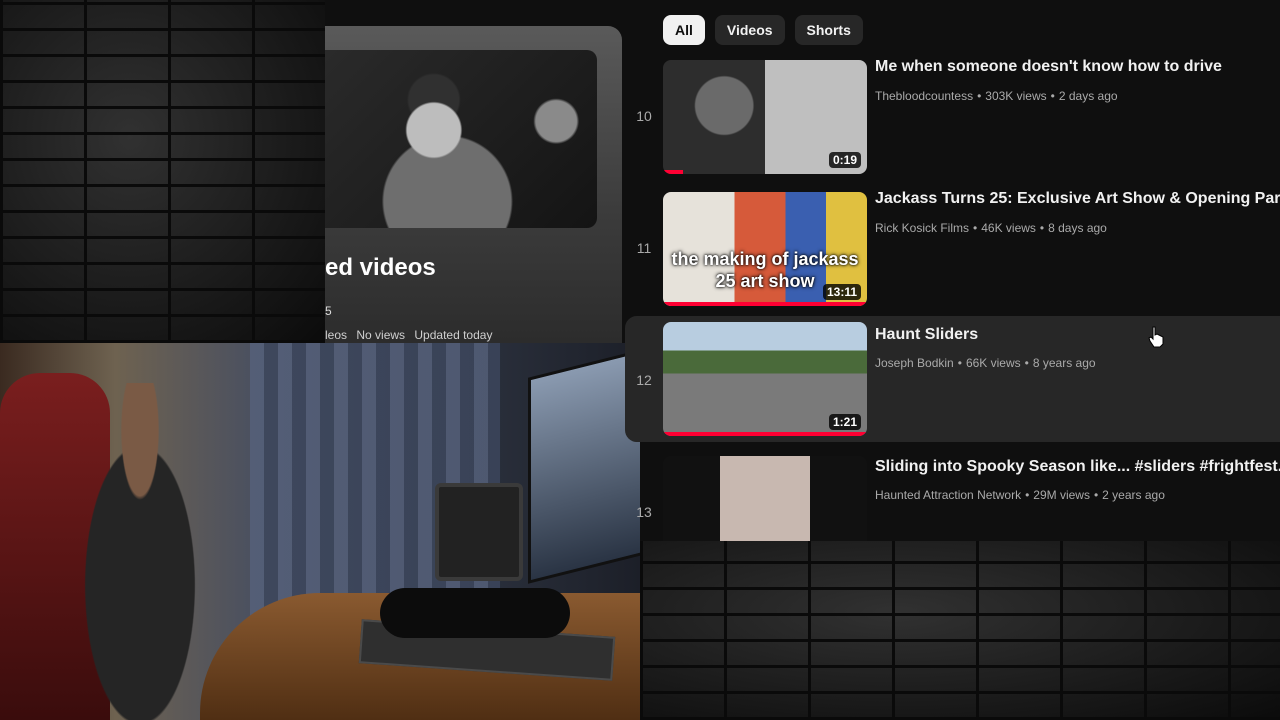  What do you see at coordinates (479, 532) in the screenshot?
I see `crt-tv` at bounding box center [479, 532].